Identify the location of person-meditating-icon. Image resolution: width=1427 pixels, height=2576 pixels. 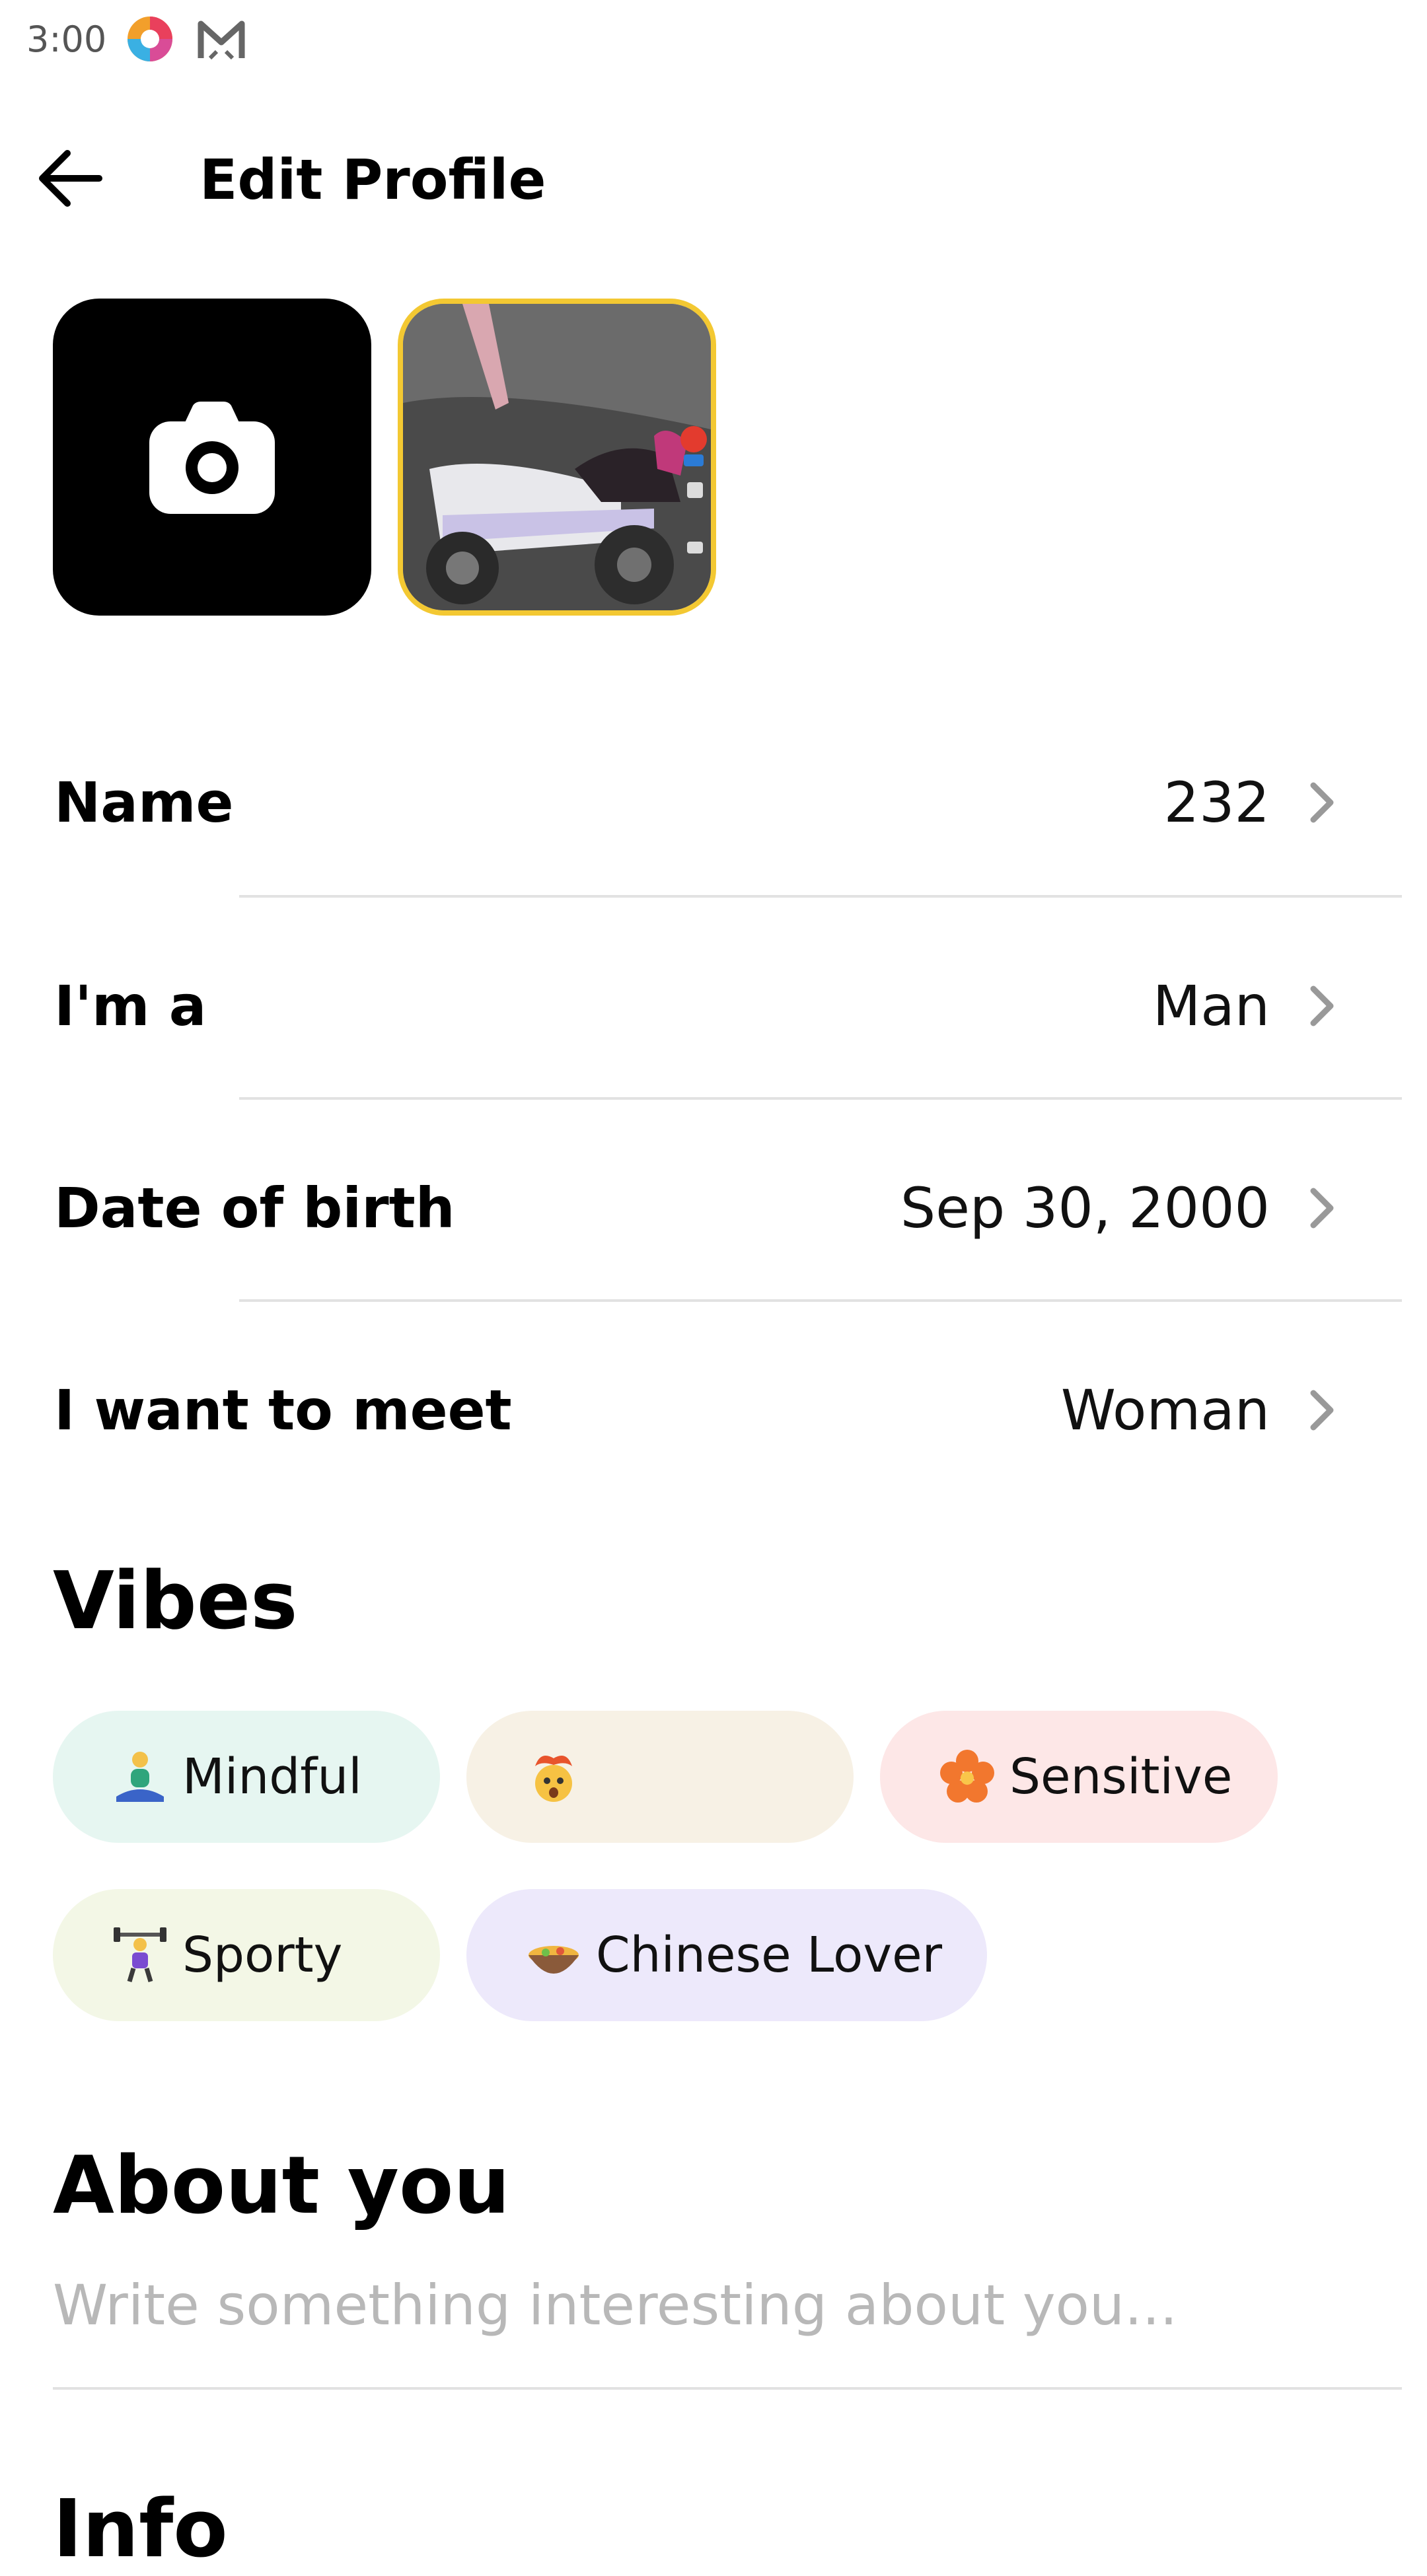
(140, 1777).